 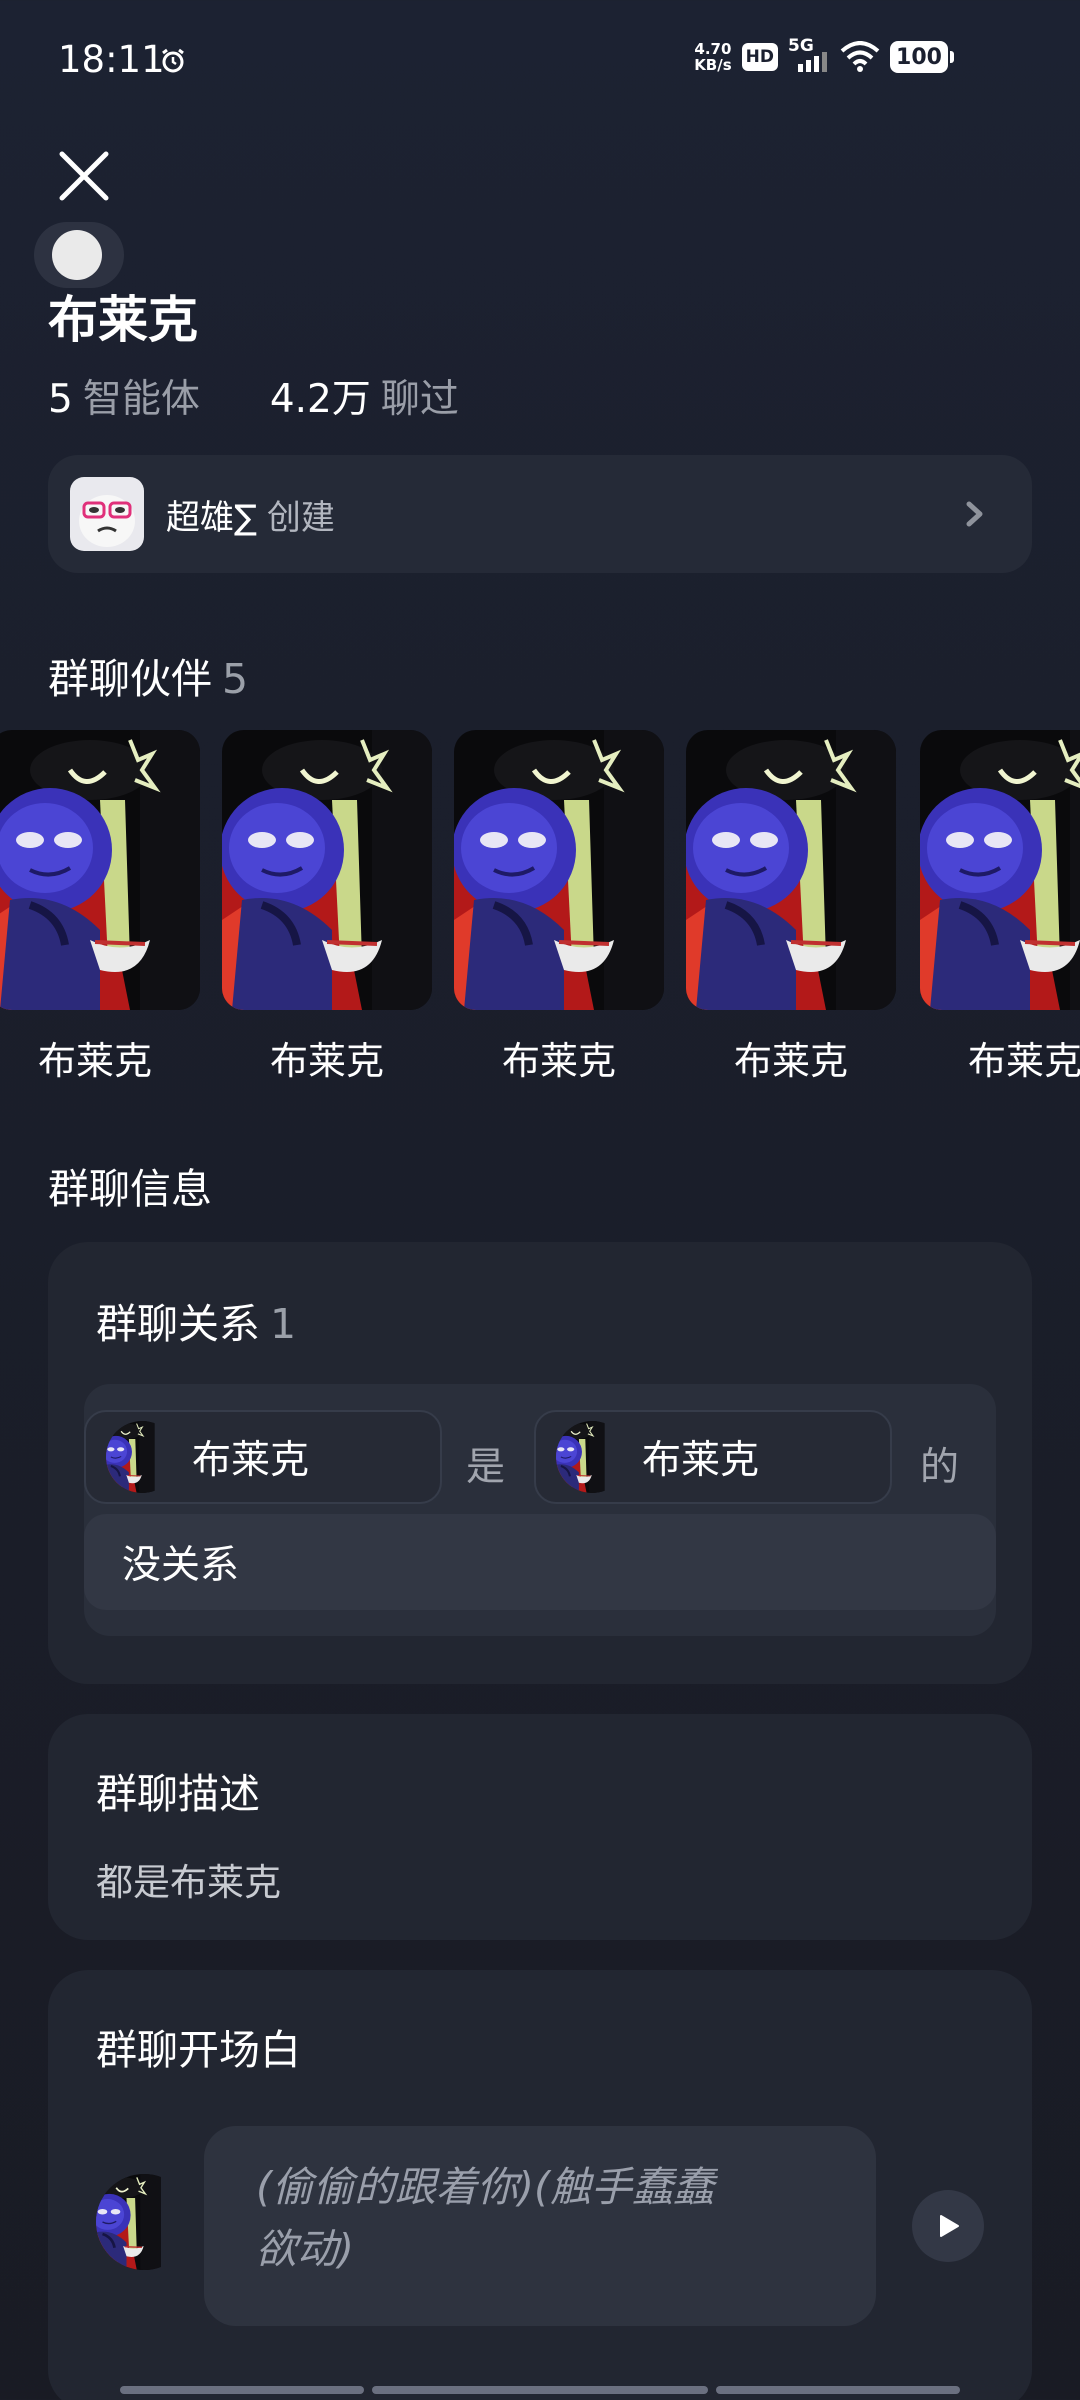 What do you see at coordinates (540, 1827) in the screenshot?
I see `description-card: 群聊描述 都是布莱克` at bounding box center [540, 1827].